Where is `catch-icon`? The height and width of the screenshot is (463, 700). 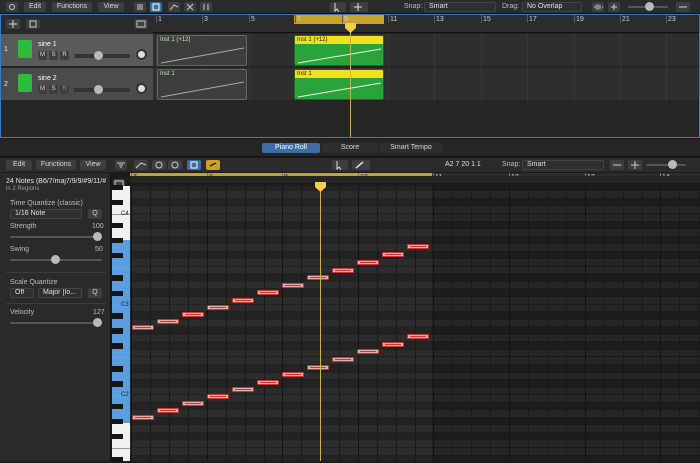
catch-icon is located at coordinates (194, 165).